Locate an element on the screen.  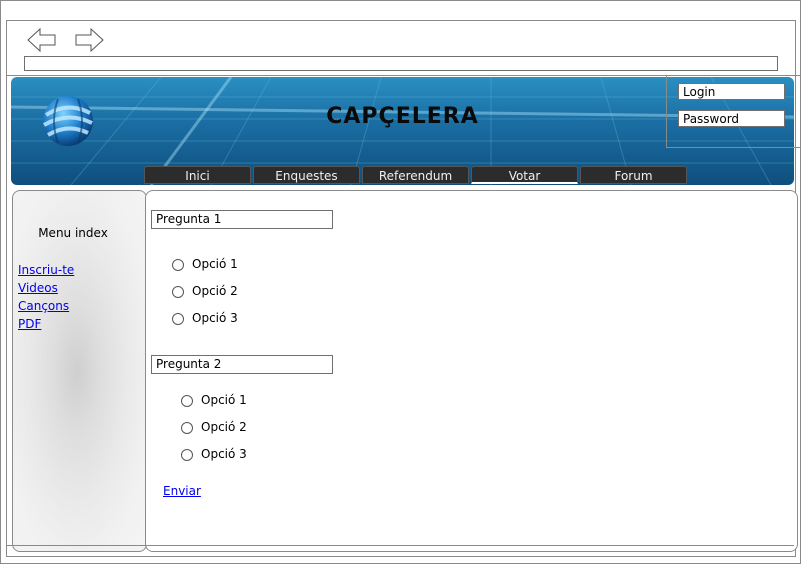
password-field: Password is located at coordinates (731, 118).